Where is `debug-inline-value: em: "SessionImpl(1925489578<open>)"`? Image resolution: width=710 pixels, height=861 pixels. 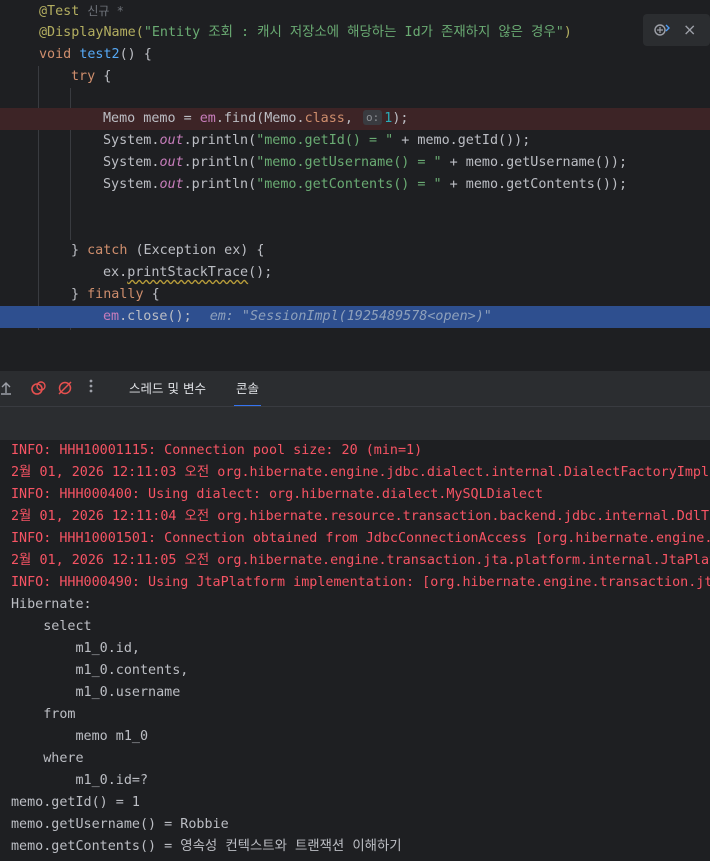
debug-inline-value: em: "SessionImpl(1925489578<open>)" is located at coordinates (350, 316).